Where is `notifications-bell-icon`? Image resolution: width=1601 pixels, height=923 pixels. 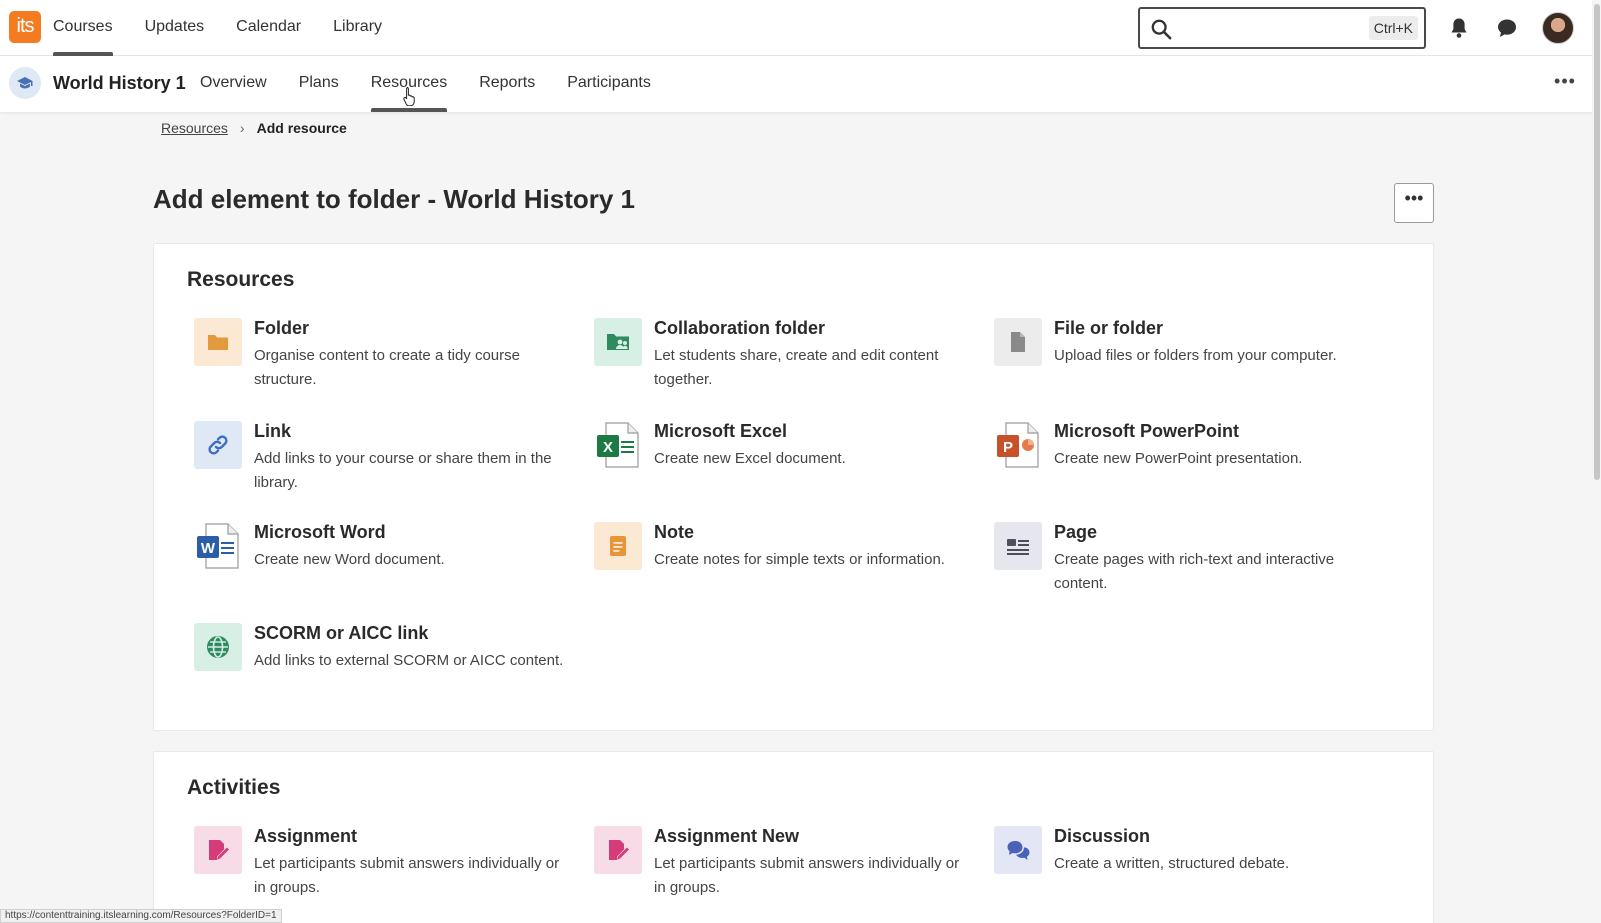
notifications-bell-icon is located at coordinates (1459, 28).